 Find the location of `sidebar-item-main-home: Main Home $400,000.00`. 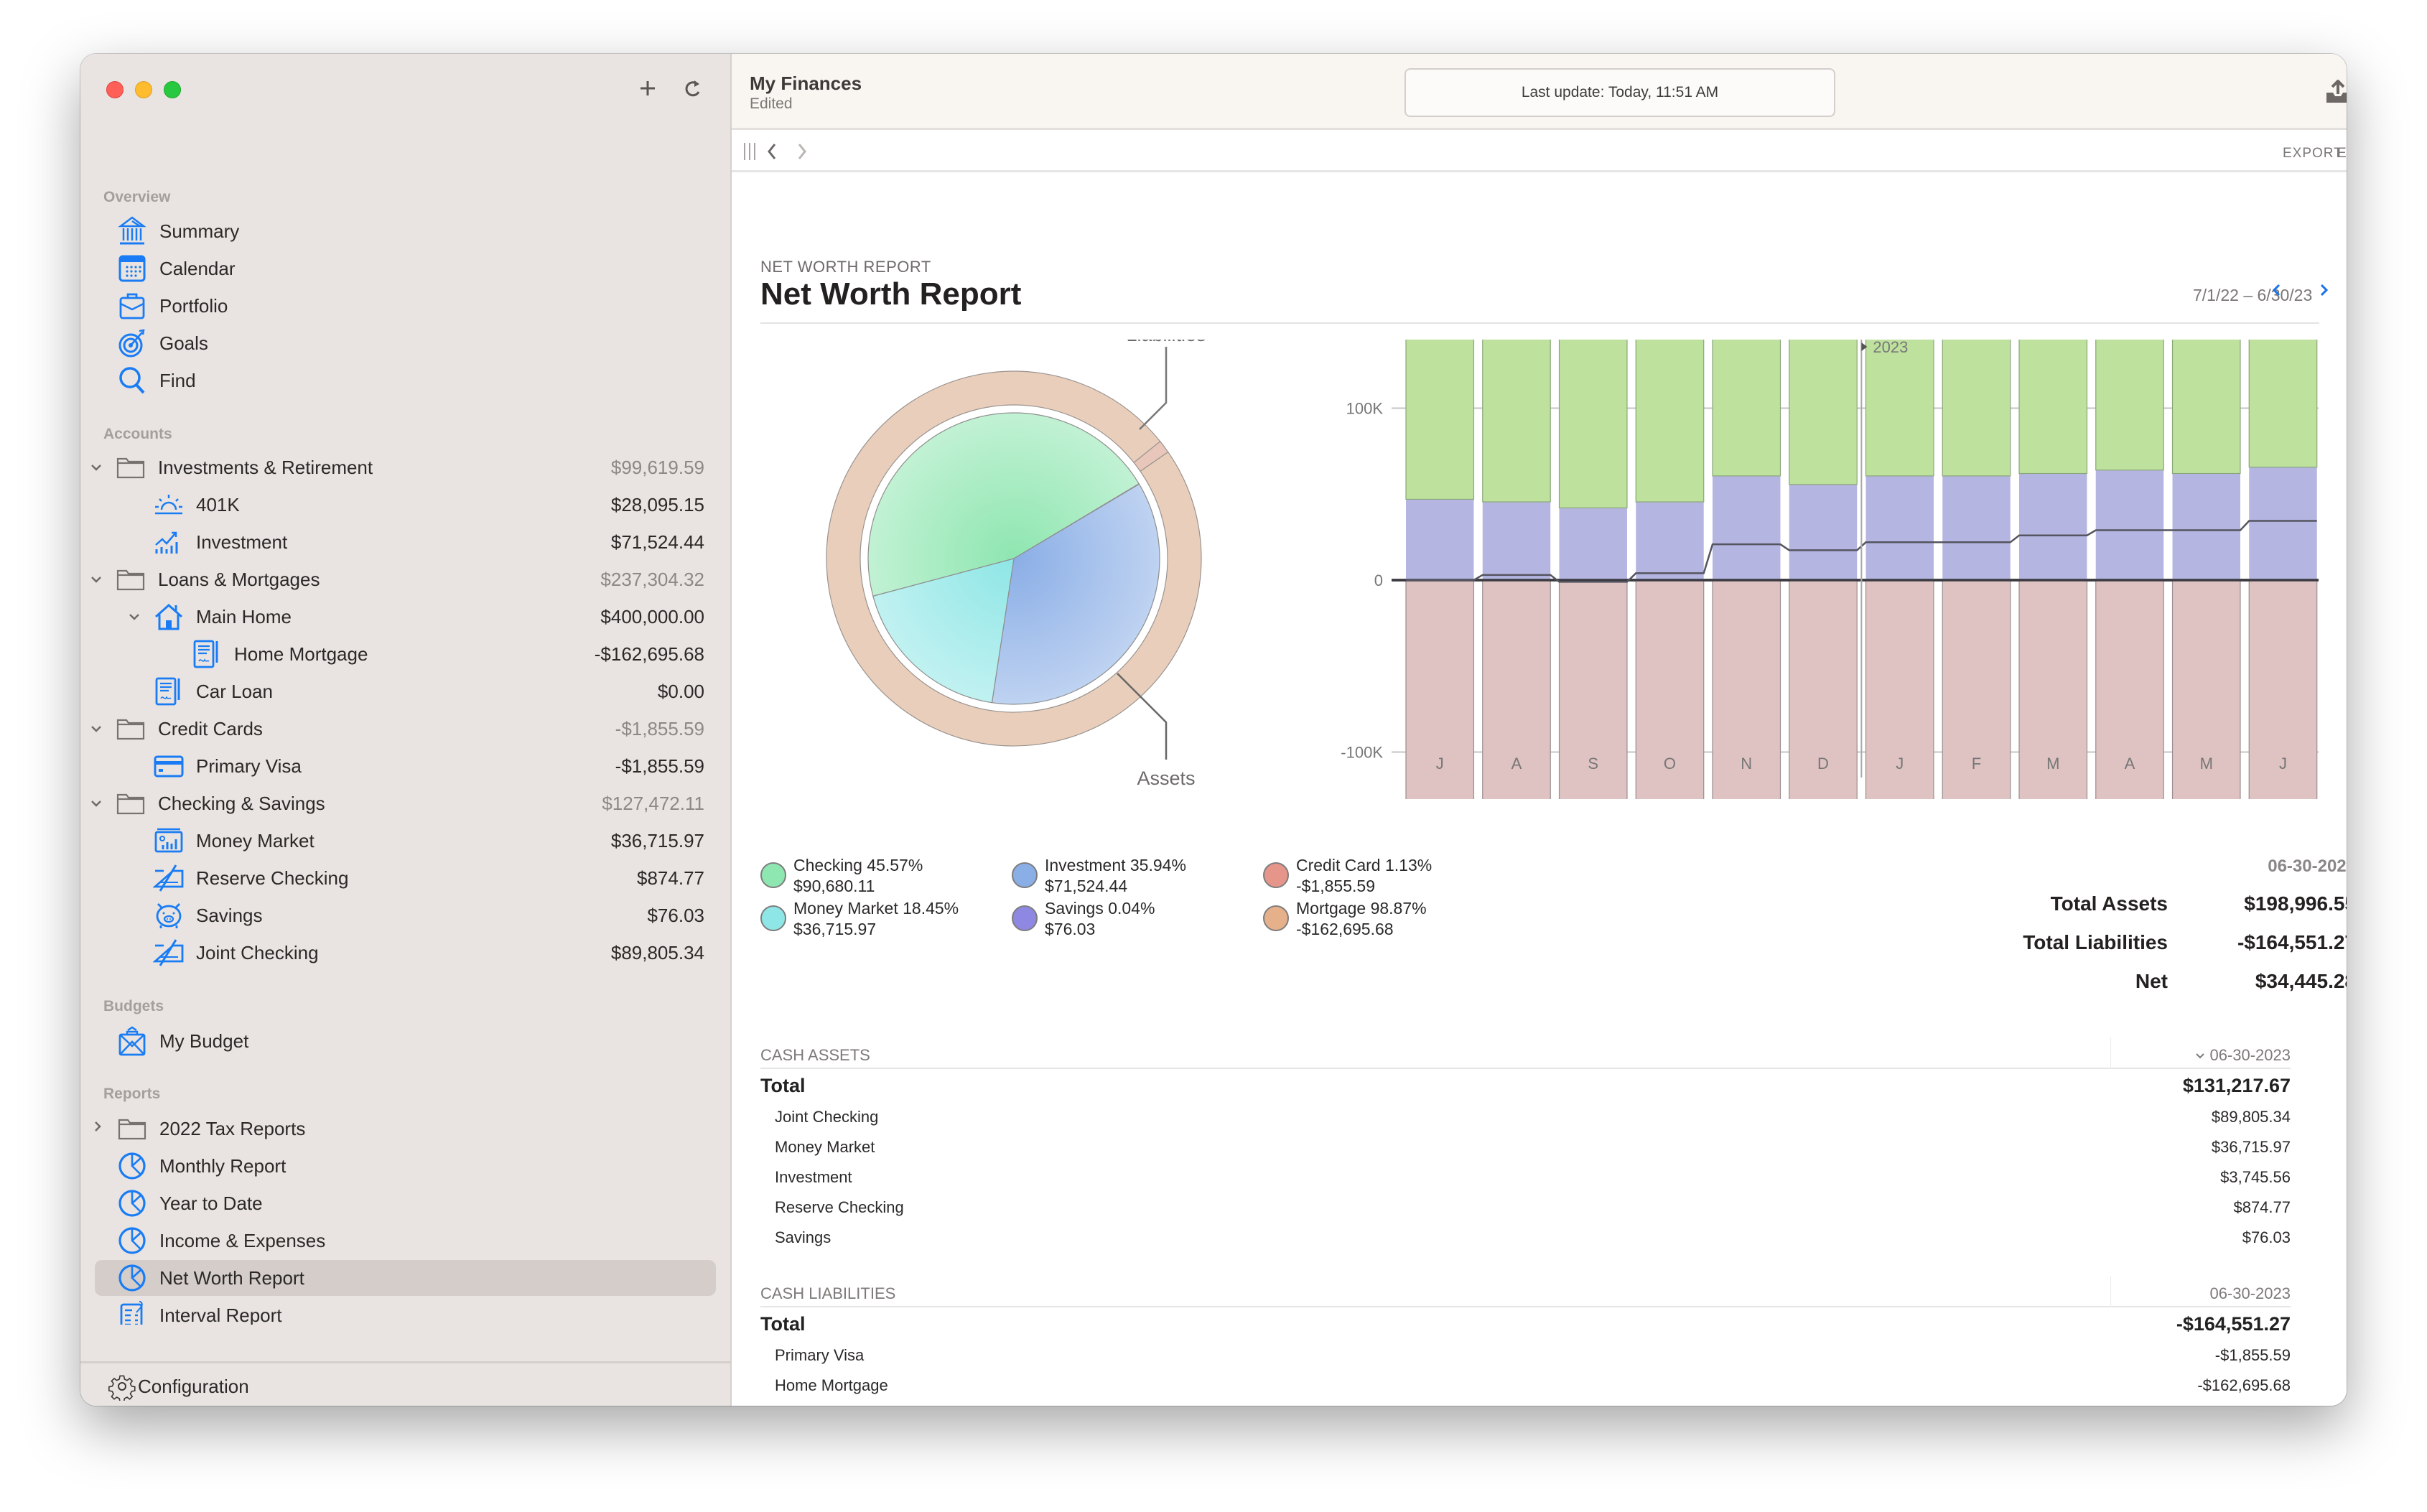

sidebar-item-main-home: Main Home $400,000.00 is located at coordinates (406, 617).